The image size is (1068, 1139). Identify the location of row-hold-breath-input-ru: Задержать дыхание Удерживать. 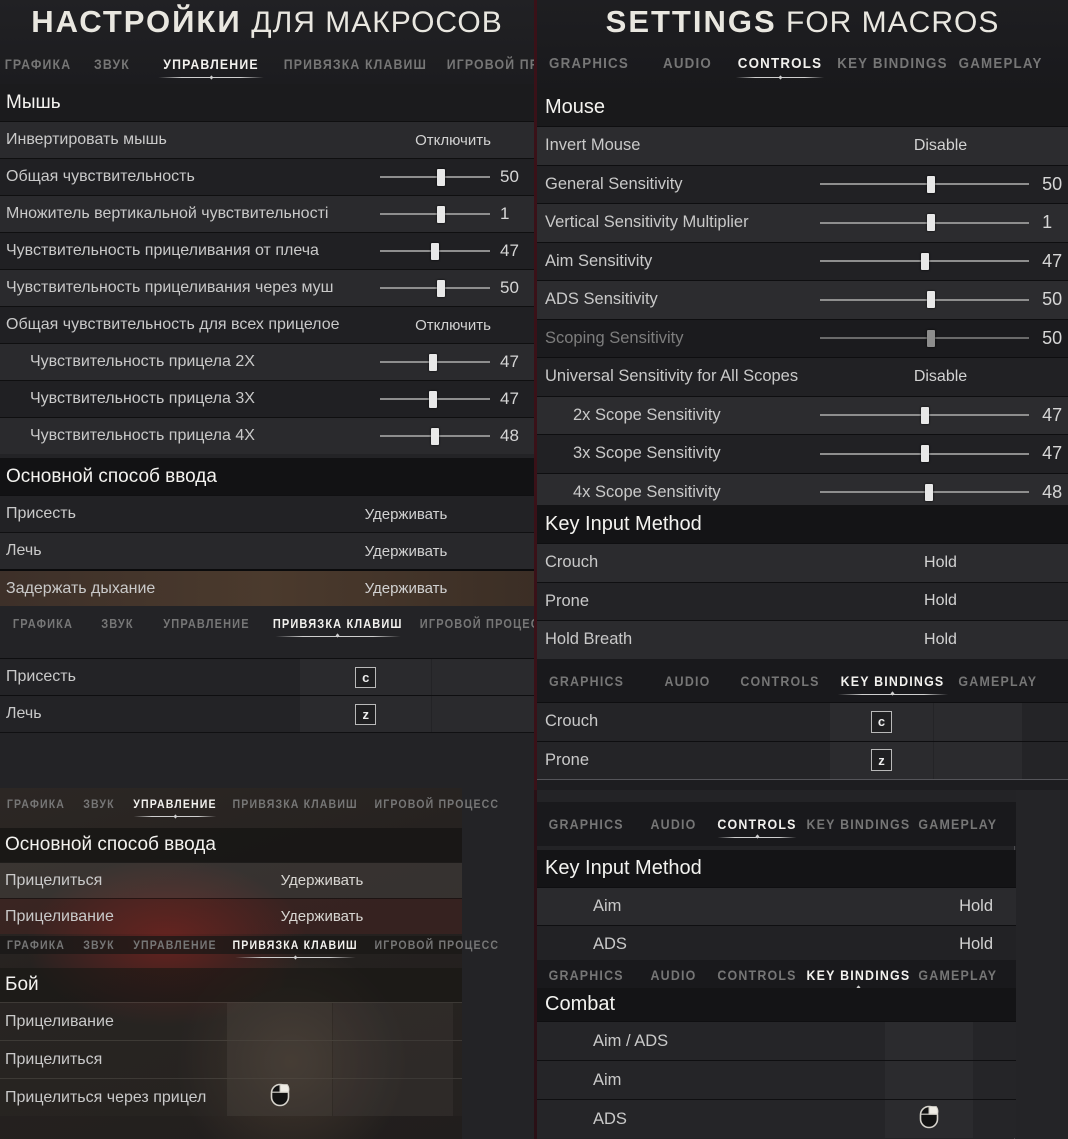
(267, 587).